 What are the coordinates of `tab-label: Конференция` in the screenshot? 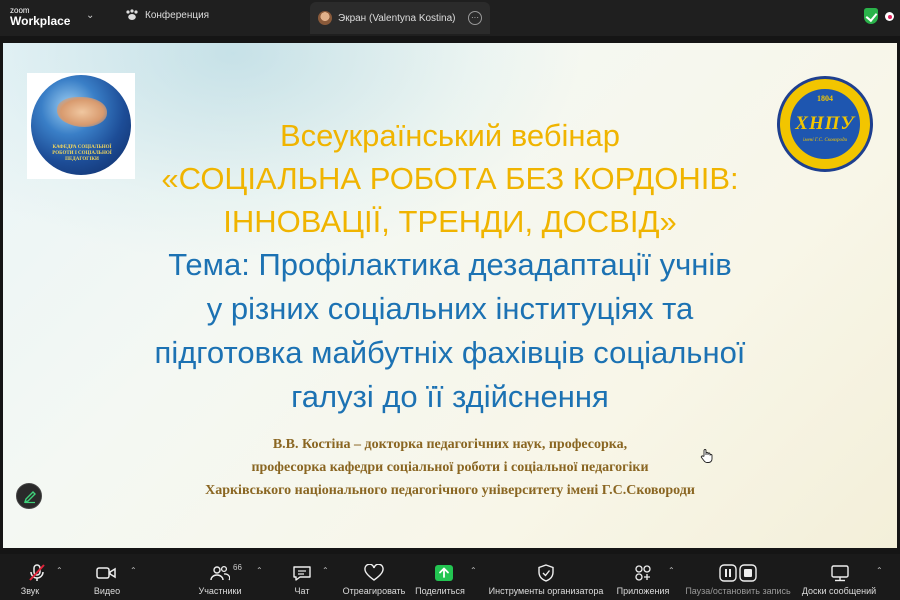 It's located at (177, 15).